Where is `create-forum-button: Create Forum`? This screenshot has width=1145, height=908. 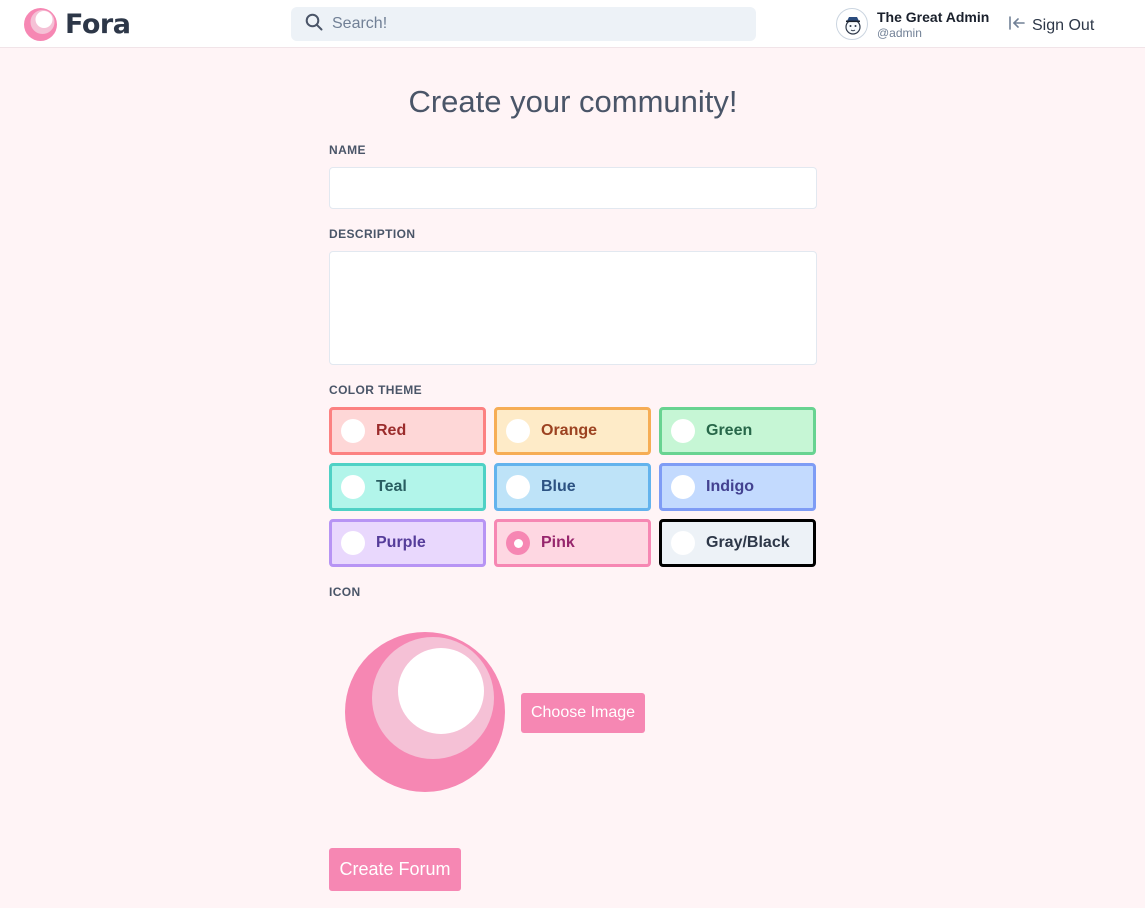
create-forum-button: Create Forum is located at coordinates (395, 869).